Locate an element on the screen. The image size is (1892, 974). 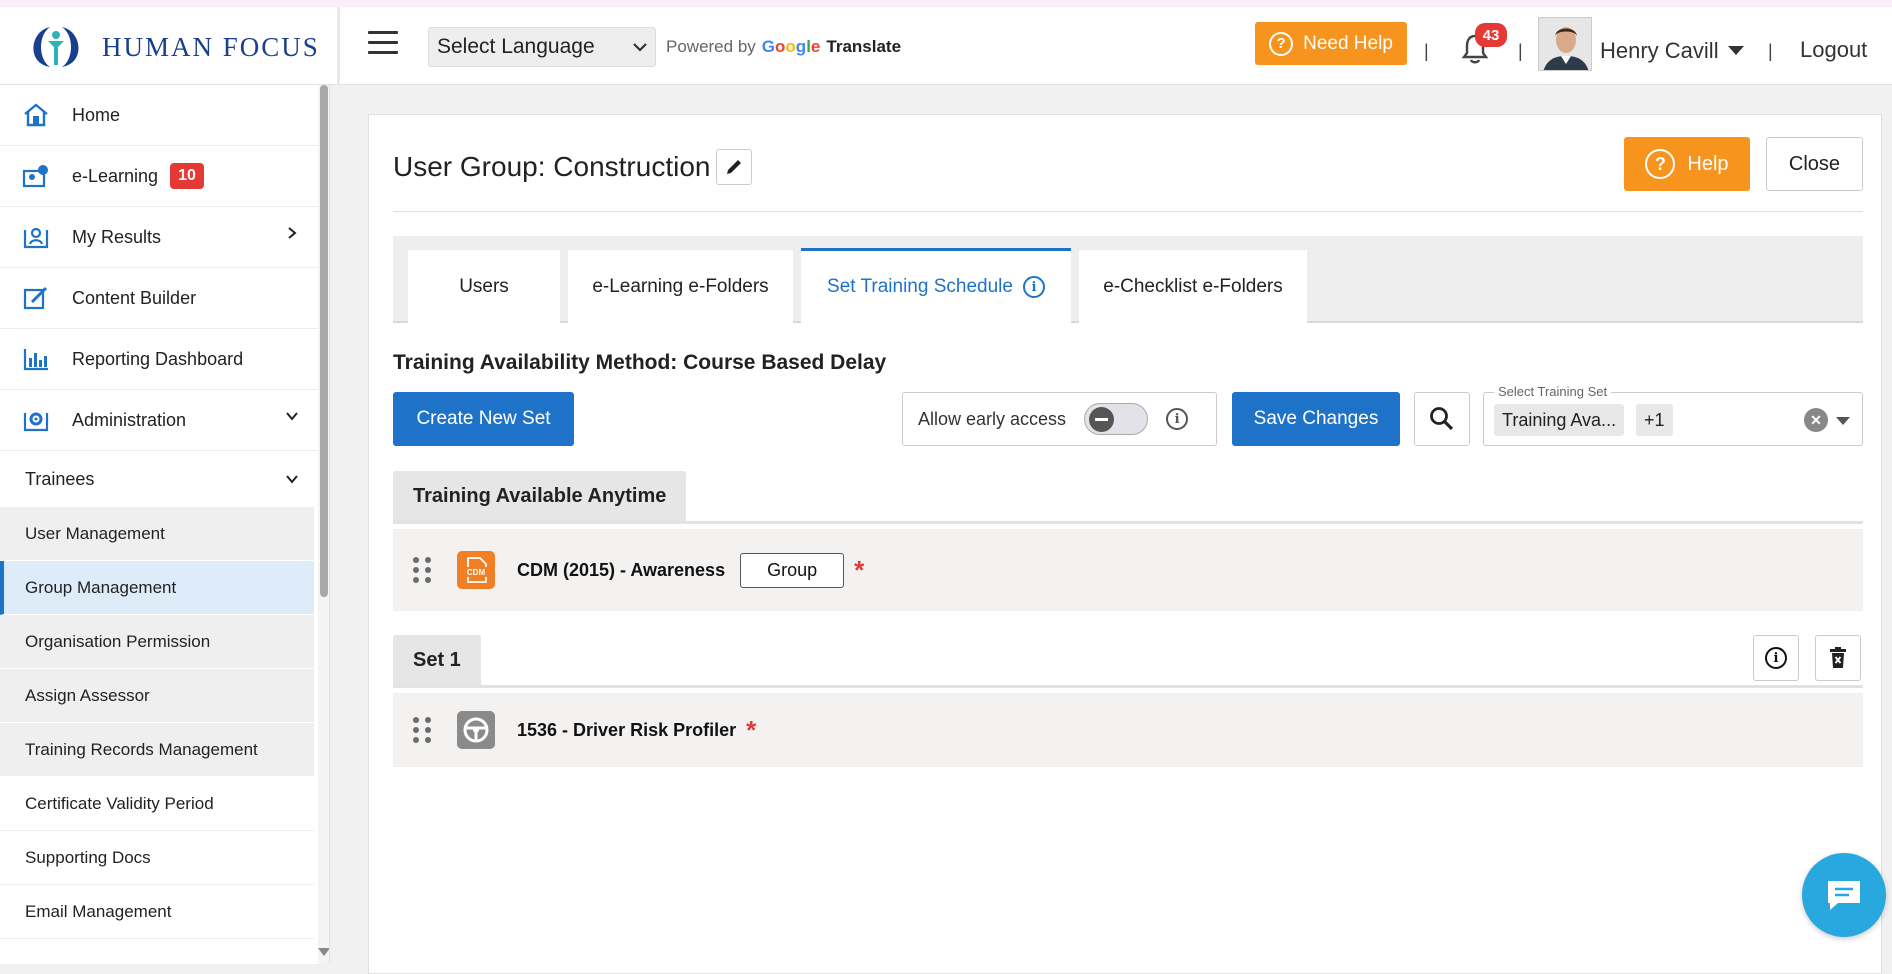
header-divider is located at coordinates (338, 46).